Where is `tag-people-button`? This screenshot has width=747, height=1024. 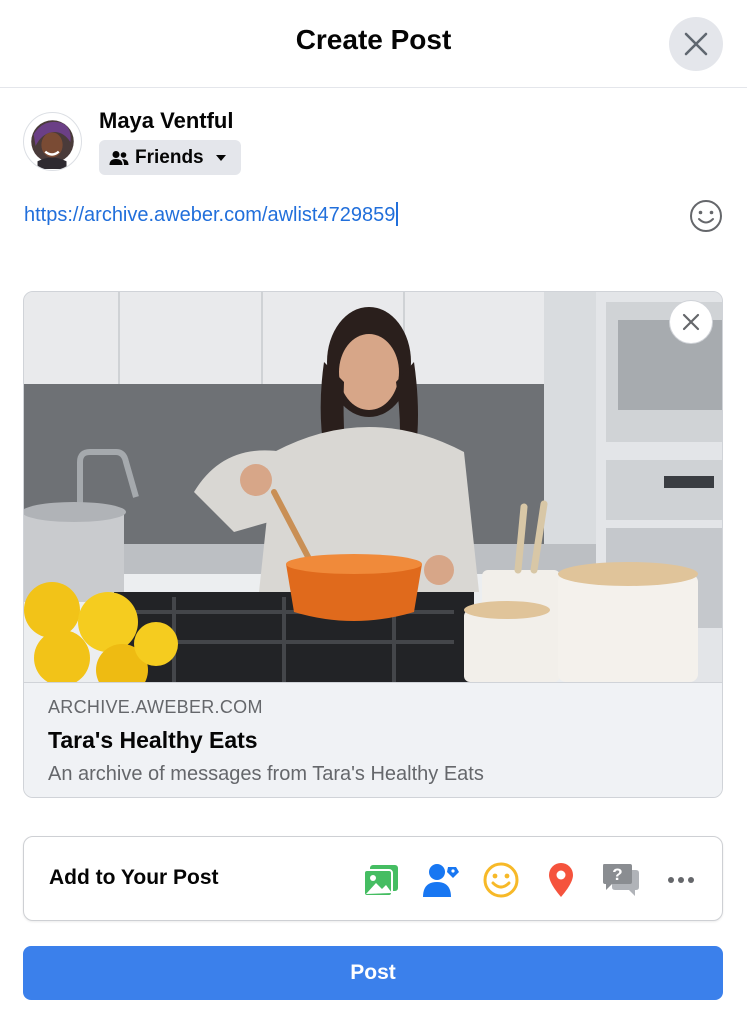
tag-people-button is located at coordinates (441, 880).